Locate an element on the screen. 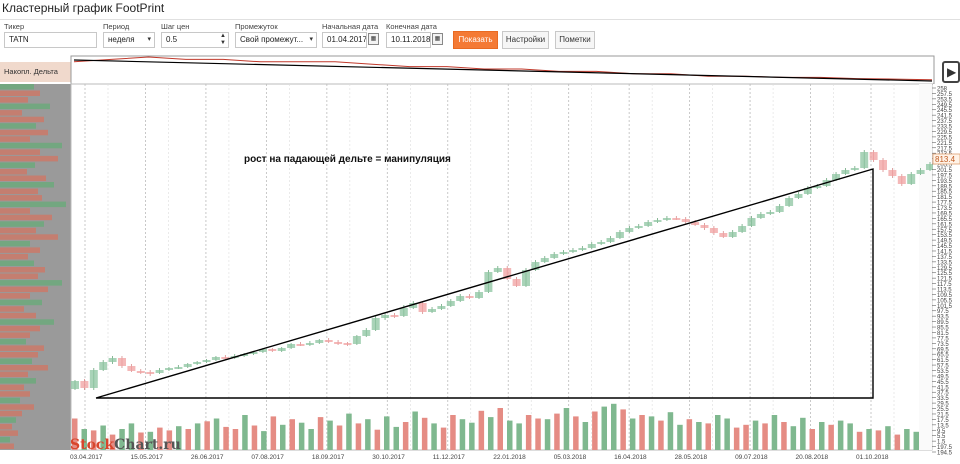  date-tick-label: 05.03.2018 is located at coordinates (570, 457).